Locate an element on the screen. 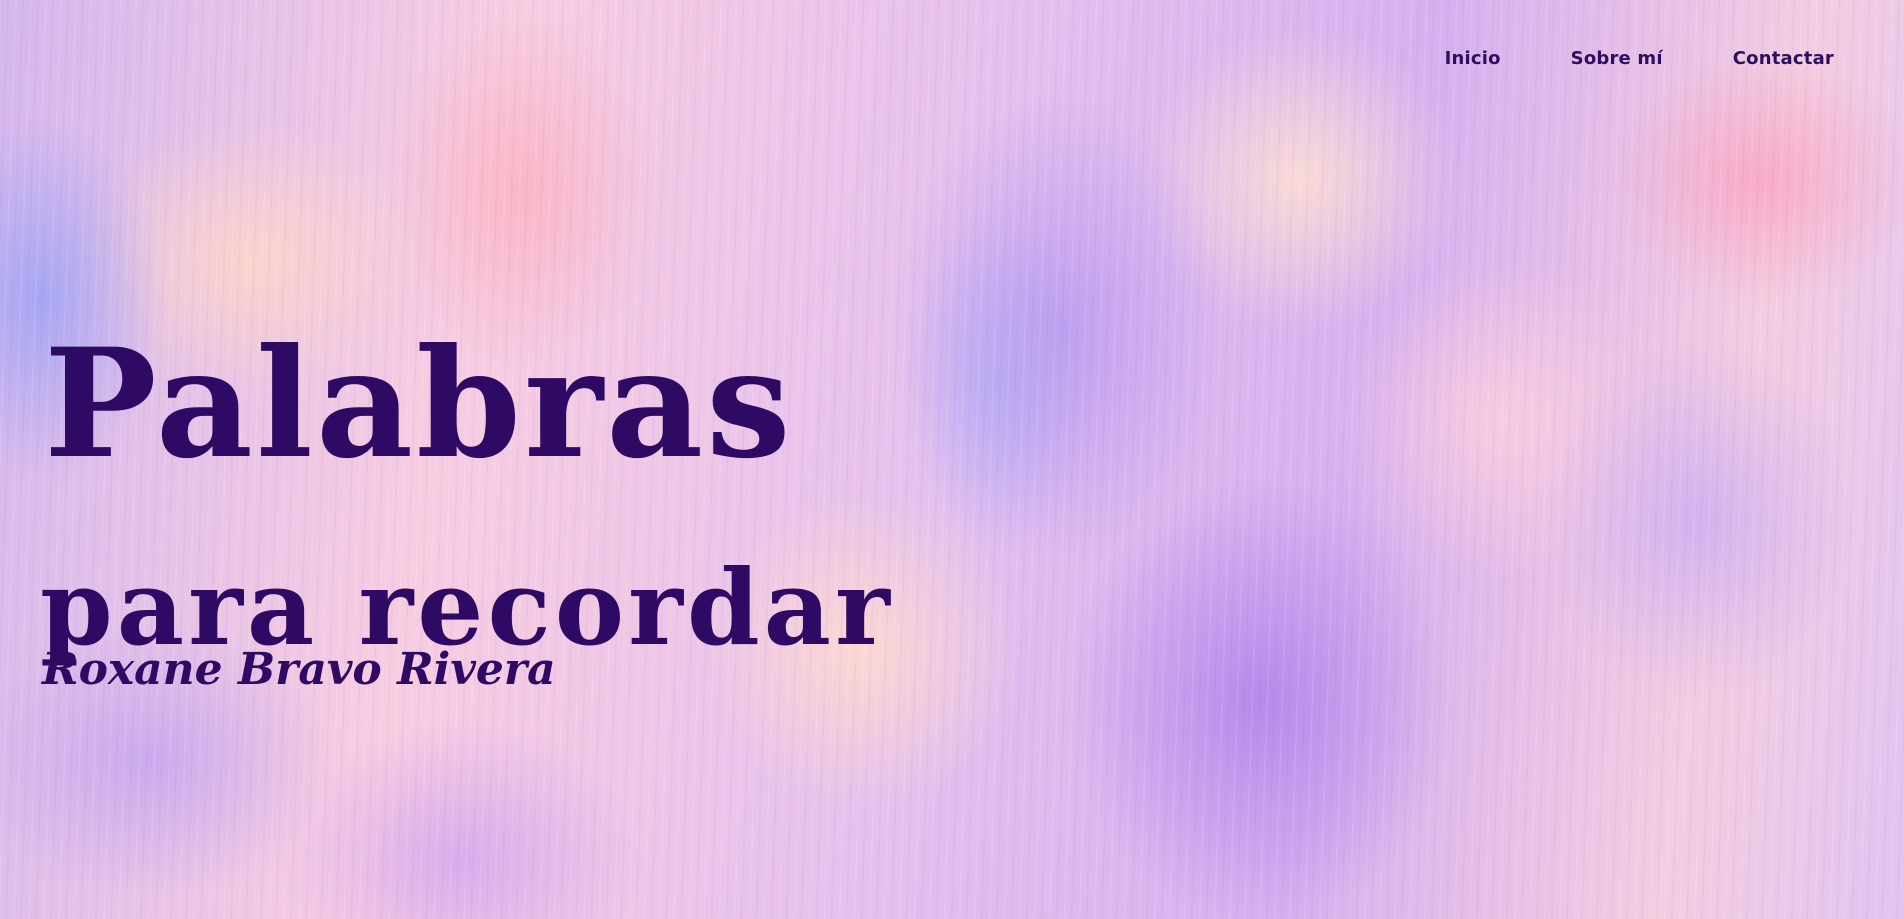  top-navigation: Inicio Sobre mí Contactar is located at coordinates (1639, 58).